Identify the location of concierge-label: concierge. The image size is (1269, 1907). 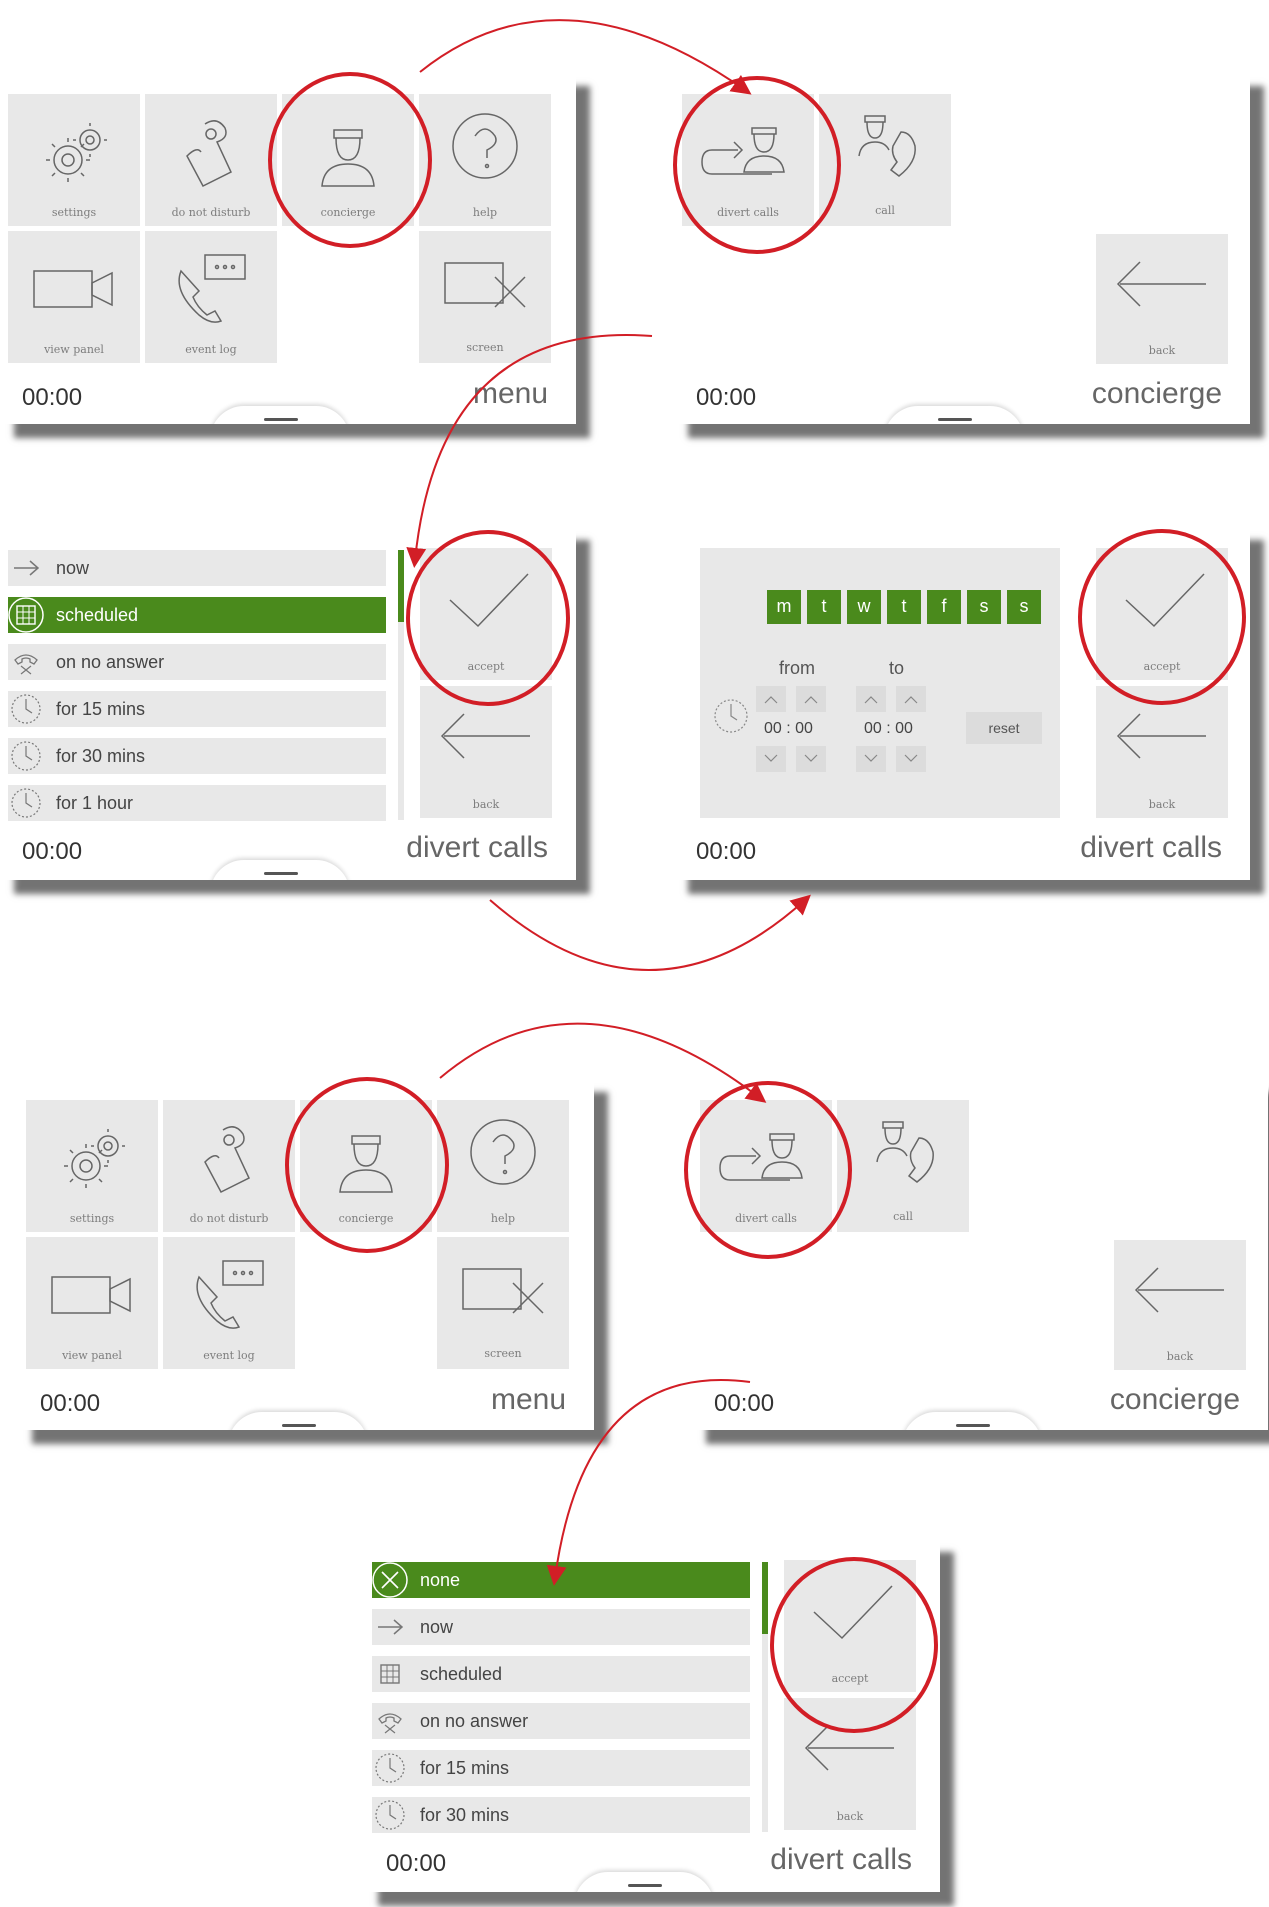
(348, 212).